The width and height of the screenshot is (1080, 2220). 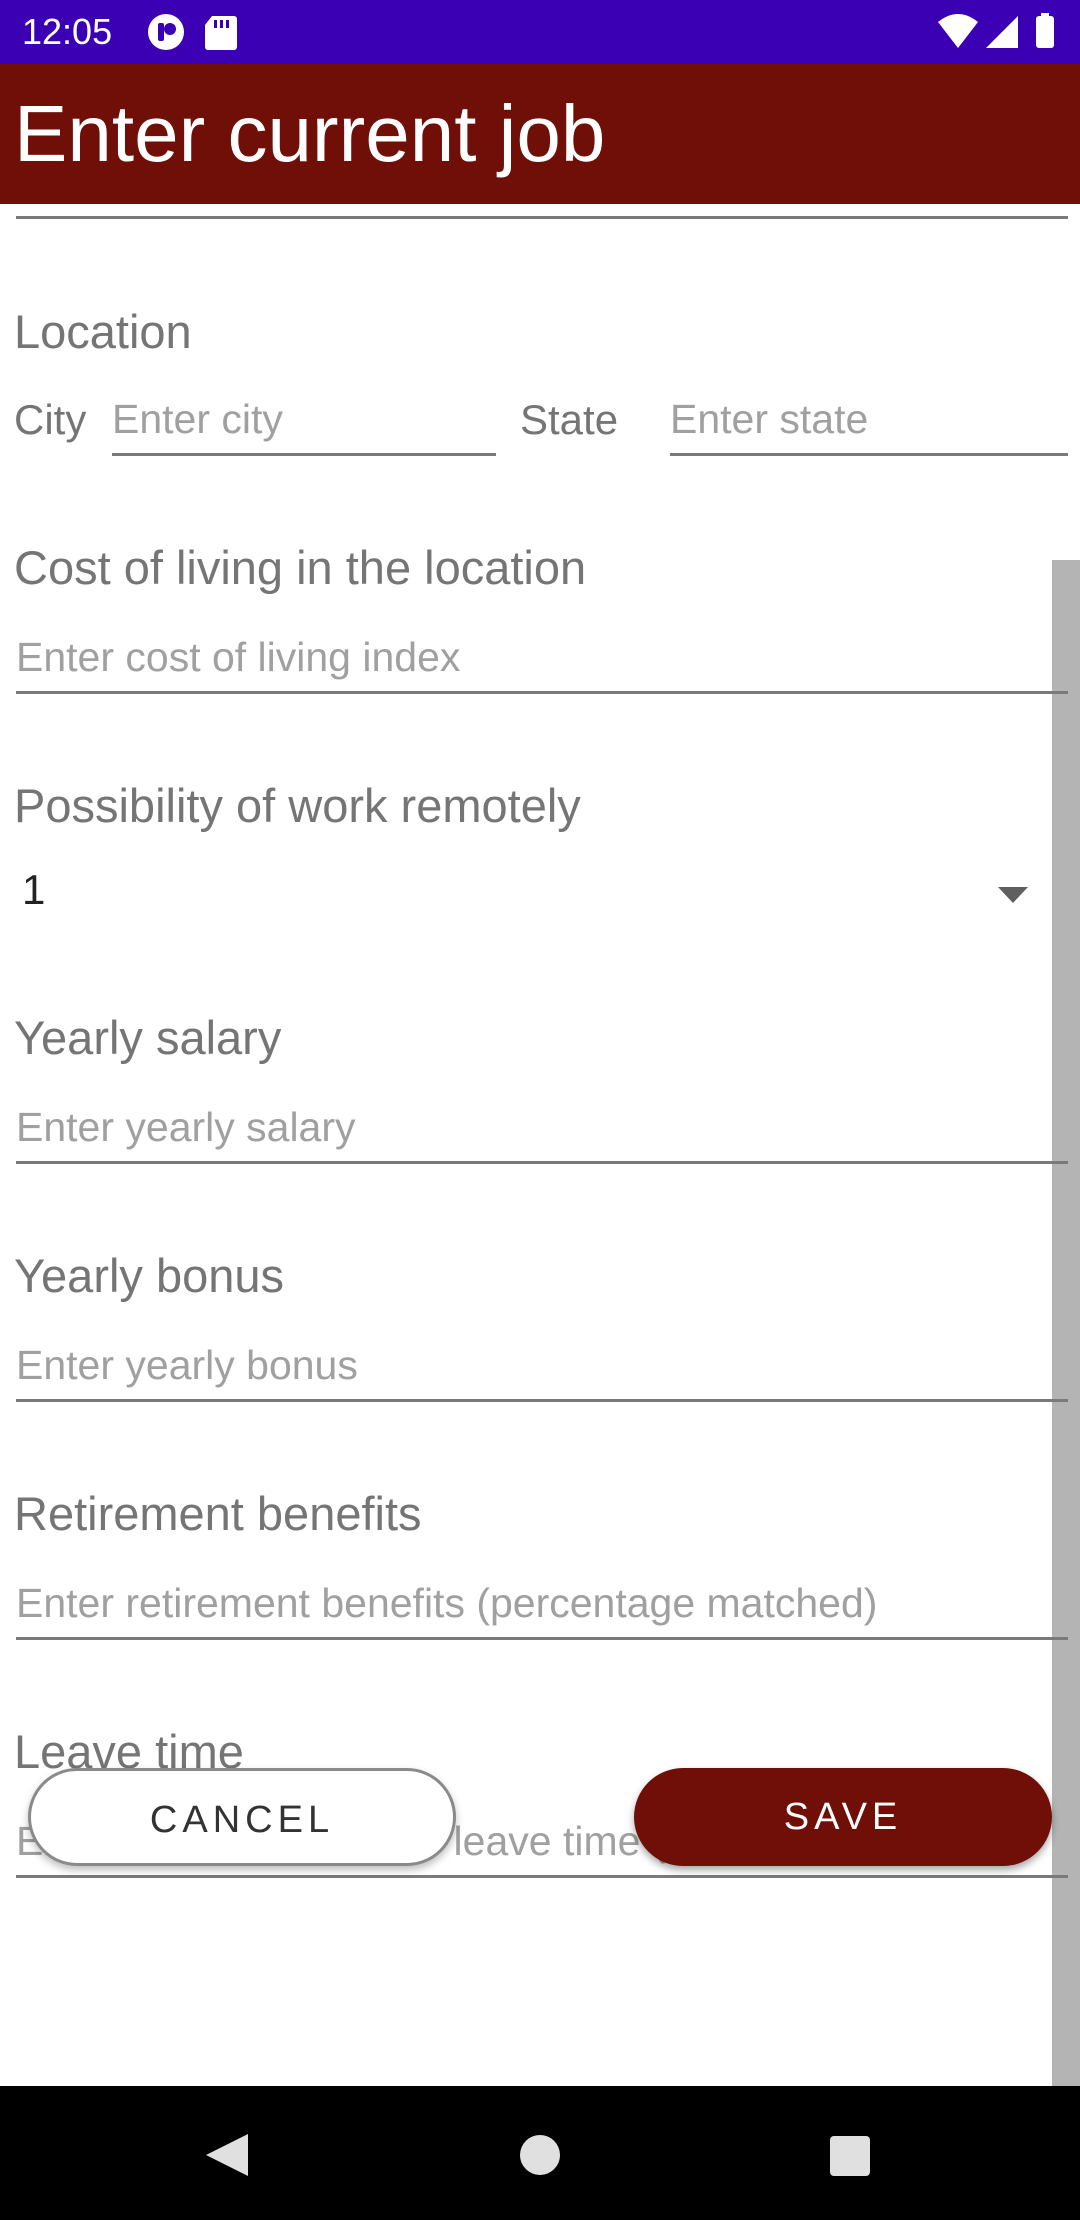 What do you see at coordinates (50, 419) in the screenshot?
I see `city-label: City` at bounding box center [50, 419].